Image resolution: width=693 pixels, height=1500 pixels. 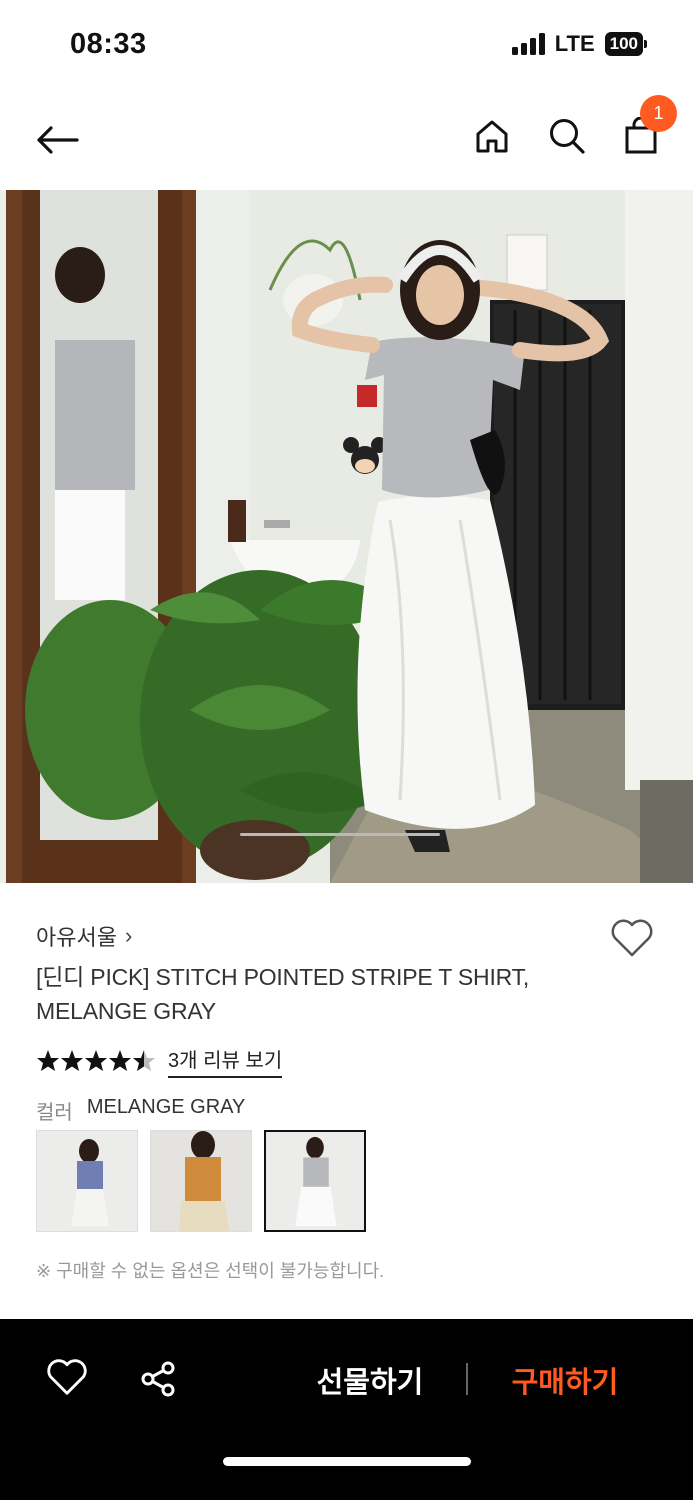 What do you see at coordinates (57, 140) in the screenshot?
I see `back-arrow-icon` at bounding box center [57, 140].